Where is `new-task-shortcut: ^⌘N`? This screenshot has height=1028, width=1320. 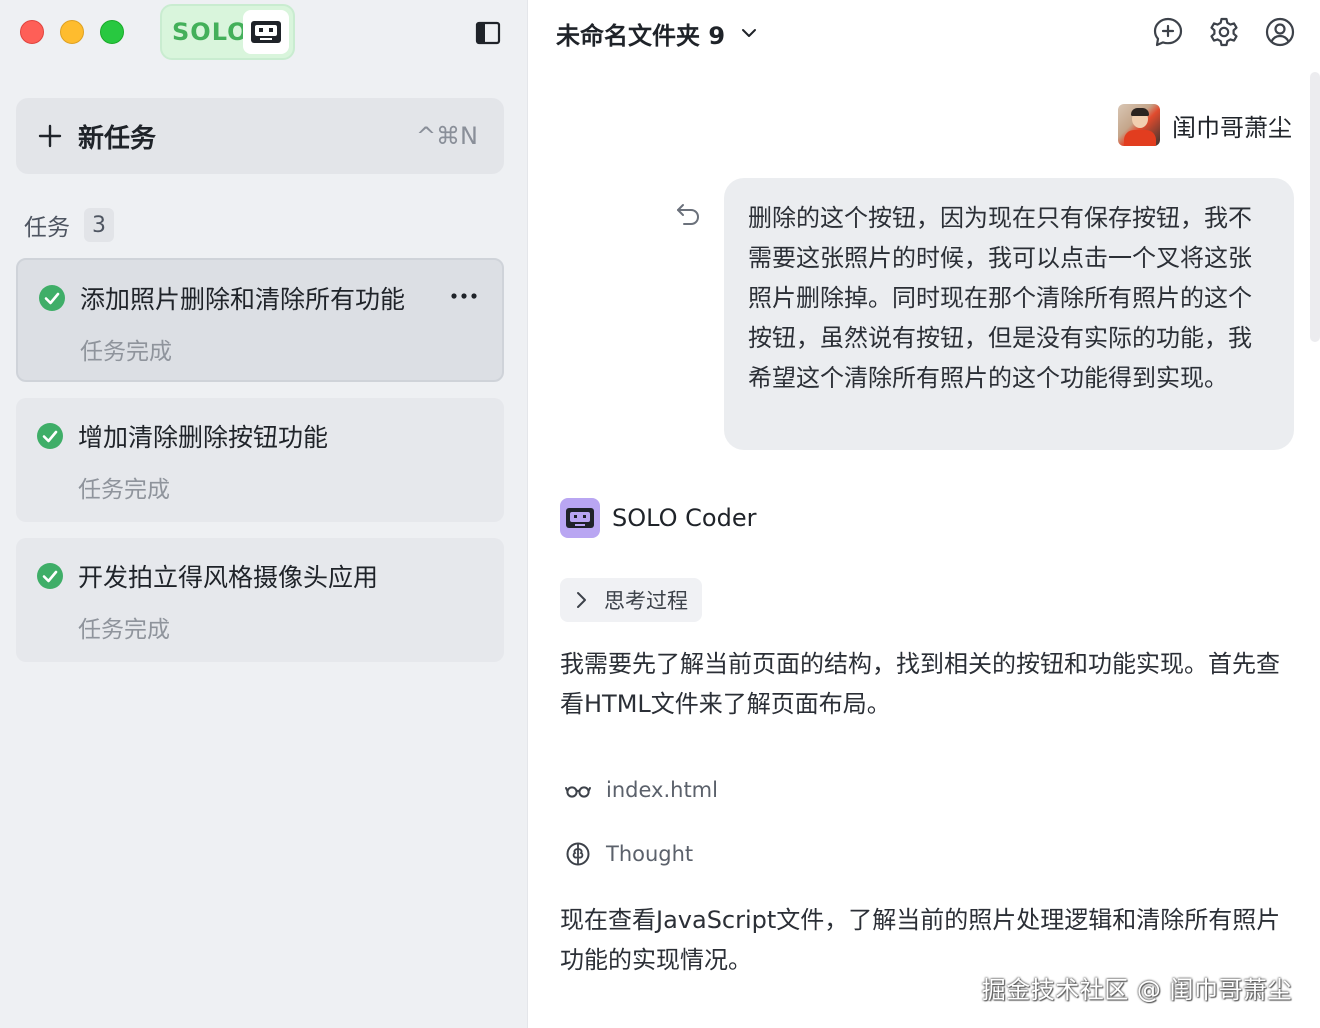 new-task-shortcut: ^⌘N is located at coordinates (446, 136).